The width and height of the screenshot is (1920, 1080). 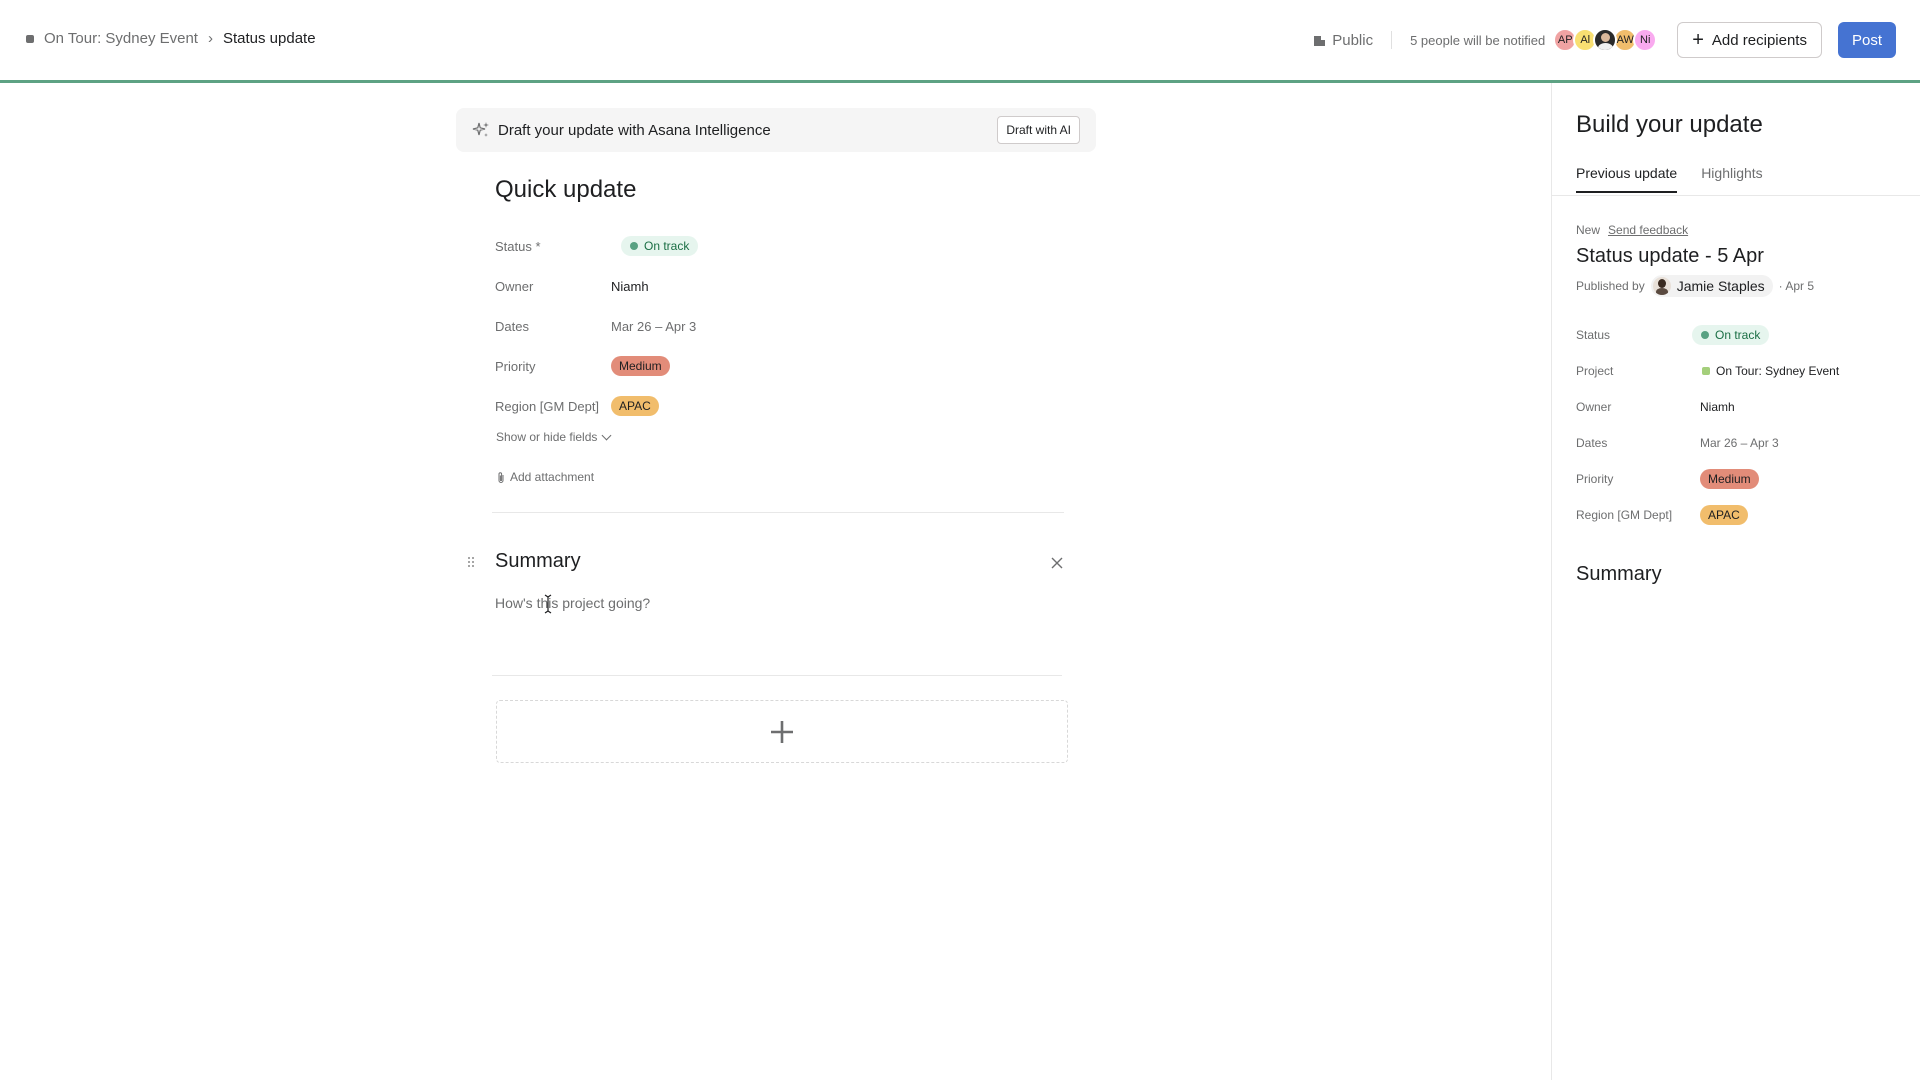 I want to click on field-row-status: Status On track, so click(x=1741, y=335).